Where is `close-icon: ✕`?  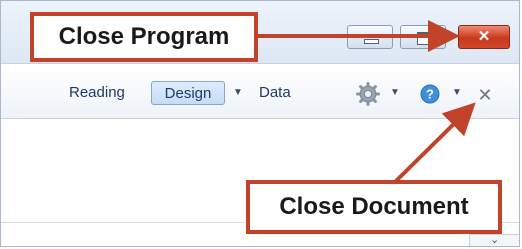 close-icon: ✕ is located at coordinates (484, 36).